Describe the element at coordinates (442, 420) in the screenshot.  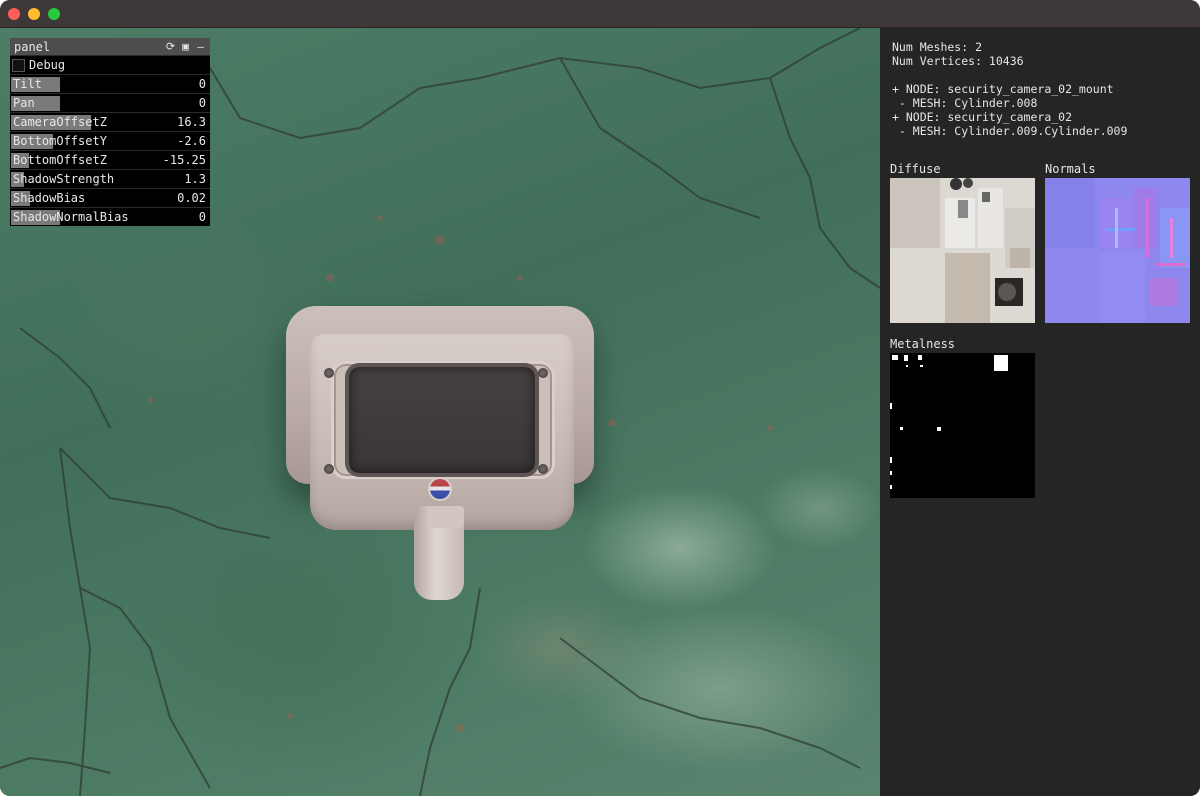
I see `camera-glass` at that location.